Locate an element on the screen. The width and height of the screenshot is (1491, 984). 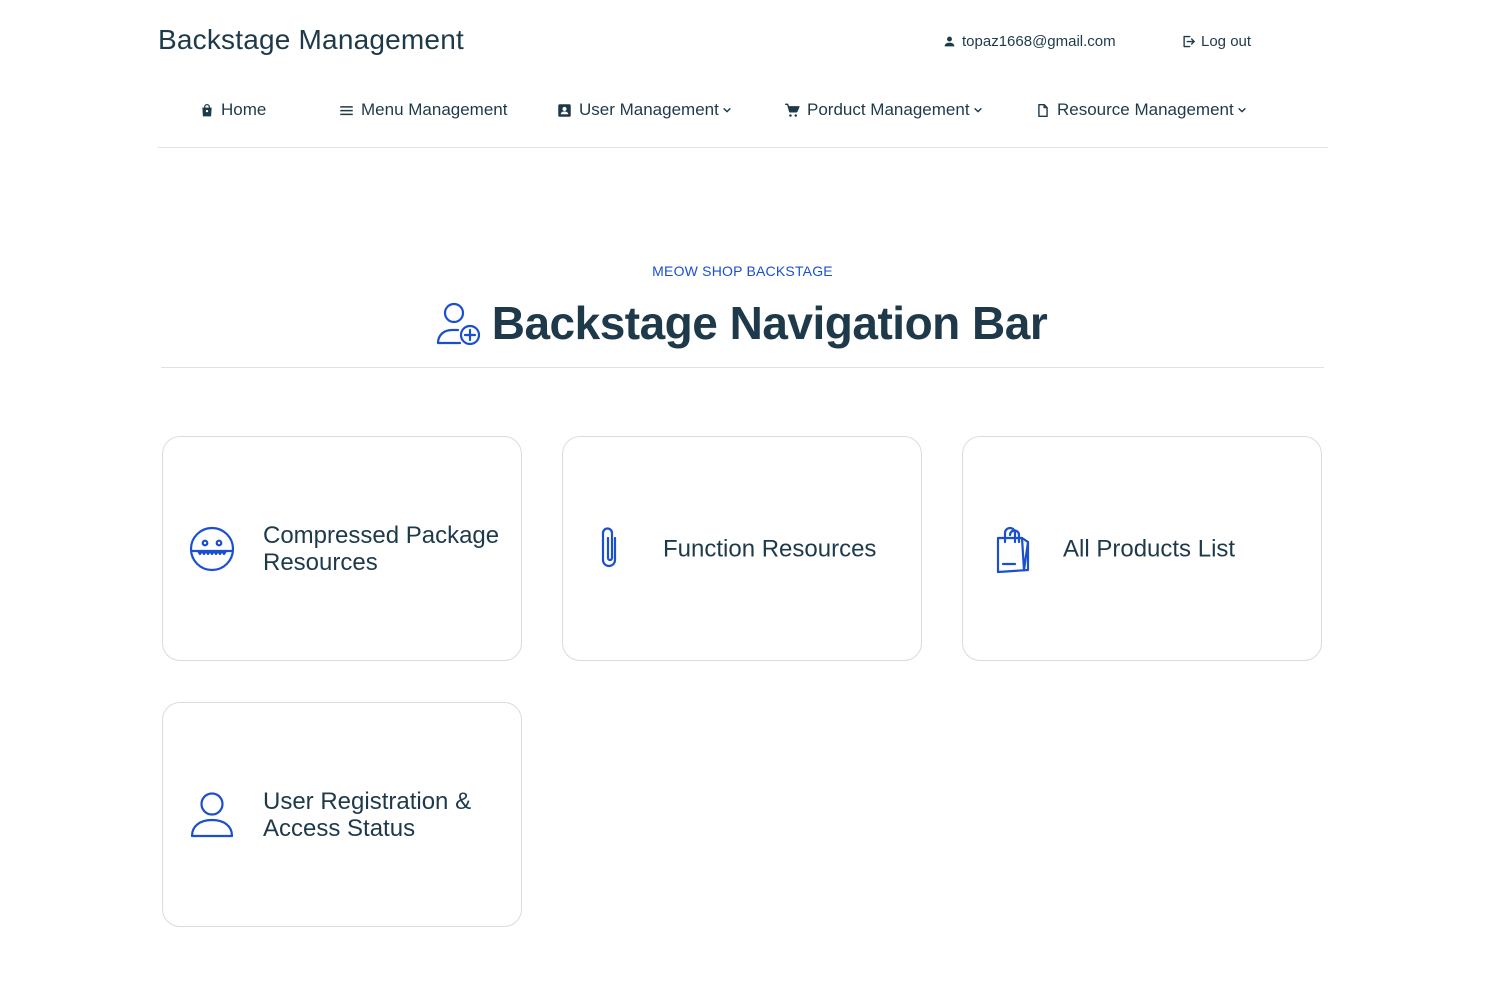
logout-label: Log out is located at coordinates (1226, 41).